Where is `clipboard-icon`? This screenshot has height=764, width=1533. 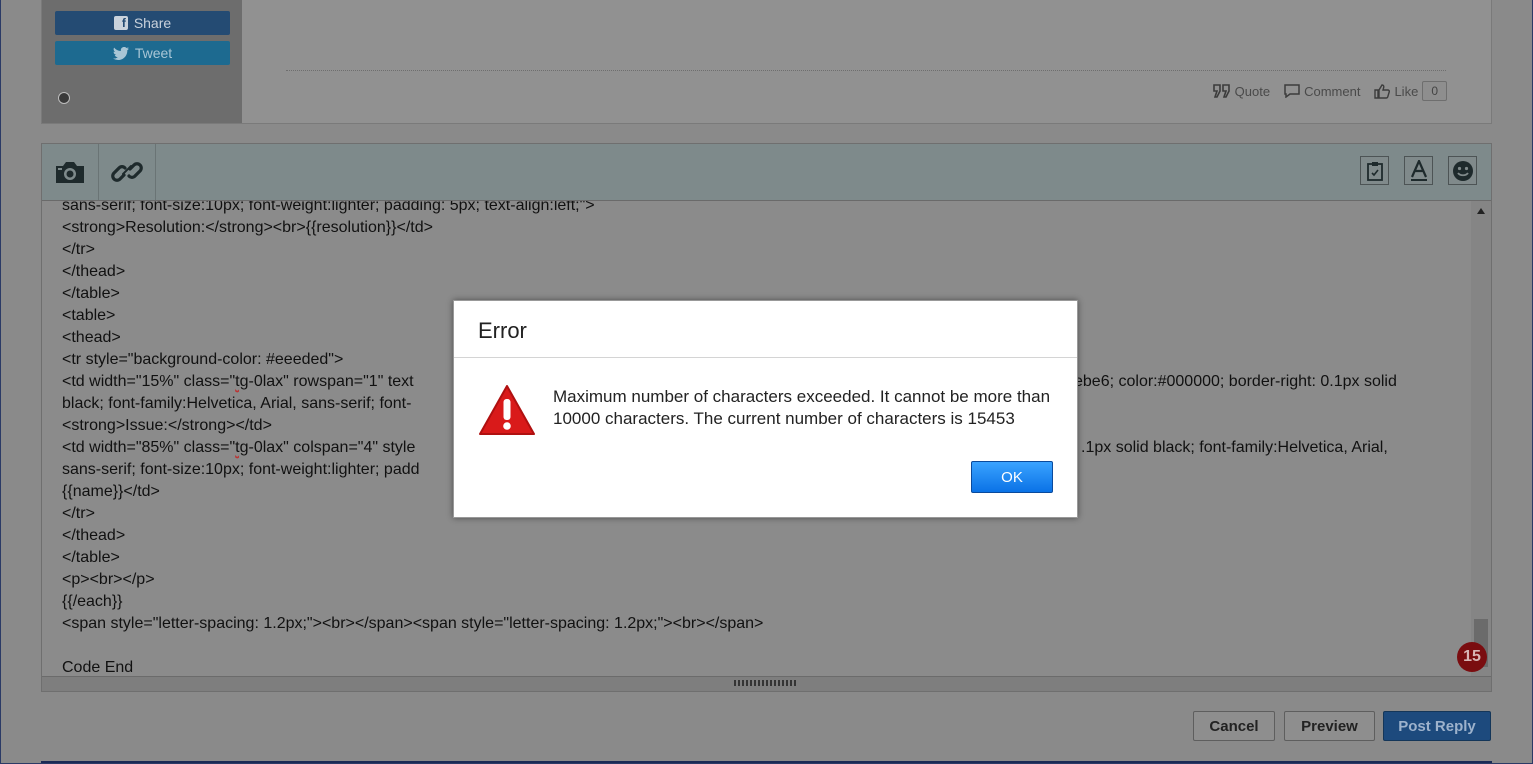
clipboard-icon is located at coordinates (1374, 171).